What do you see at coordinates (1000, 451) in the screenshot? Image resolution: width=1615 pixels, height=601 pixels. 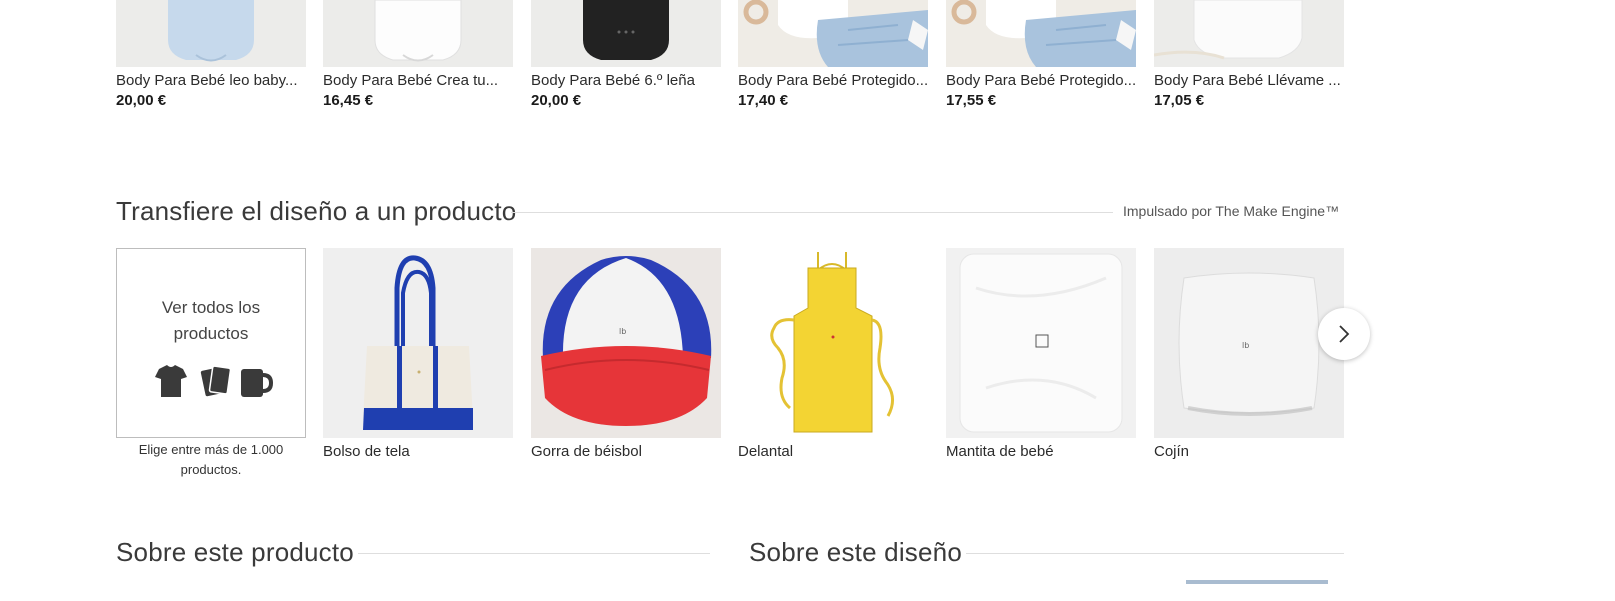 I see `product-label: Mantita de bebé` at bounding box center [1000, 451].